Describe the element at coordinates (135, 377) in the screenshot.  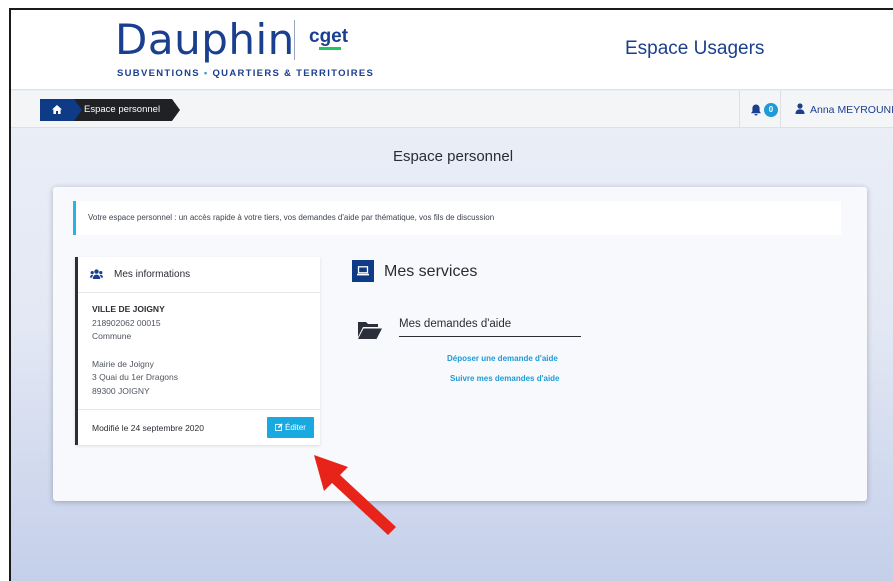
I see `address-line-2: 3 Quai du 1er Dragons` at that location.